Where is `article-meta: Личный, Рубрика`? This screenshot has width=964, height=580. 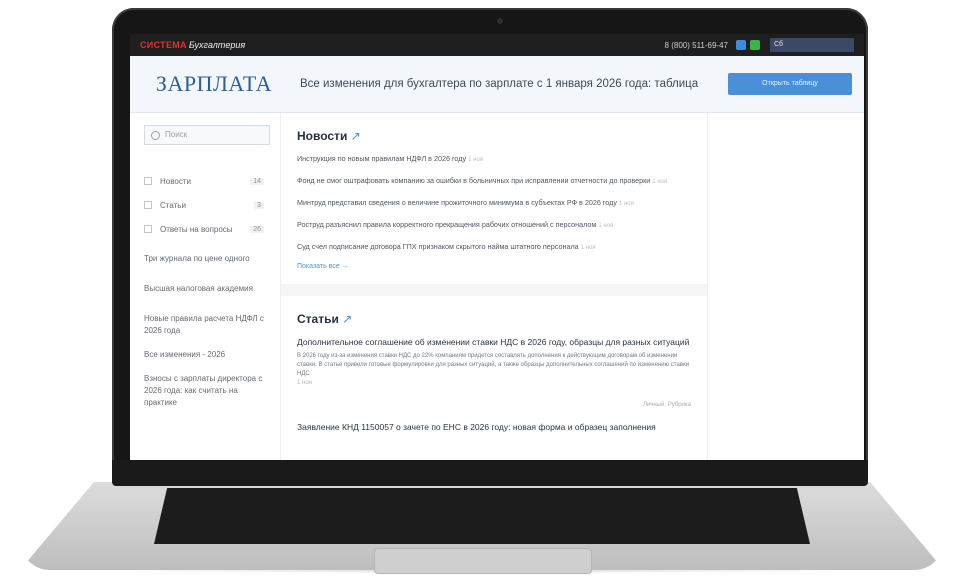 article-meta: Личный, Рубрика is located at coordinates (666, 405).